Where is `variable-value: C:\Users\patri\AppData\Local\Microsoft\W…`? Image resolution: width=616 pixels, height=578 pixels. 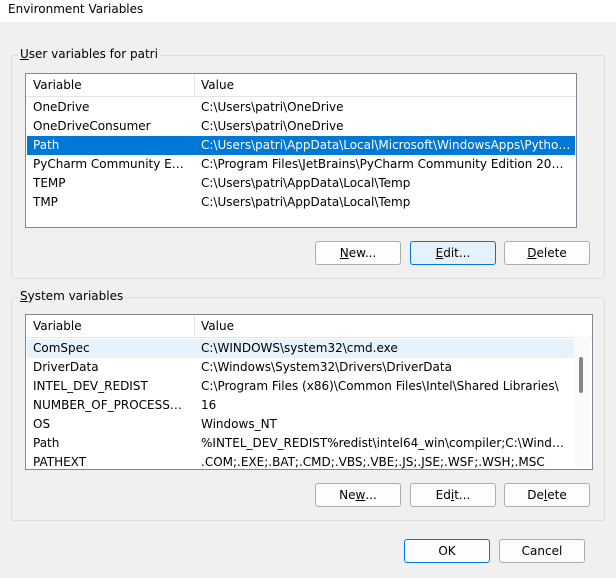 variable-value: C:\Users\patri\AppData\Local\Microsoft\W… is located at coordinates (386, 145).